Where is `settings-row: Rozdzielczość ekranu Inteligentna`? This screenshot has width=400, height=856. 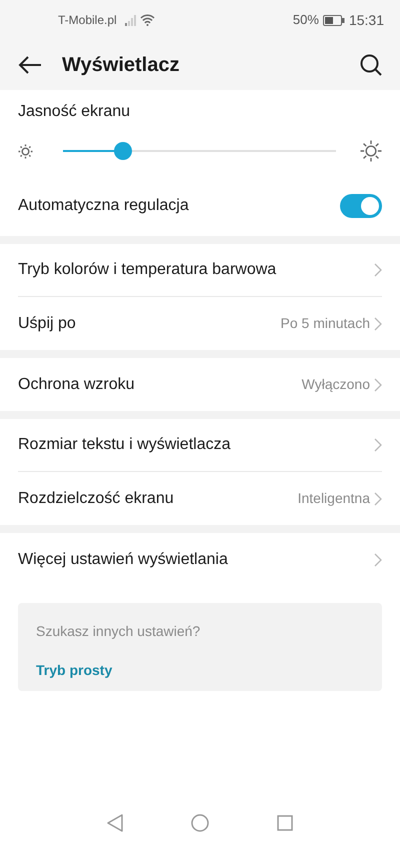
settings-row: Rozdzielczość ekranu Inteligentna is located at coordinates (200, 498).